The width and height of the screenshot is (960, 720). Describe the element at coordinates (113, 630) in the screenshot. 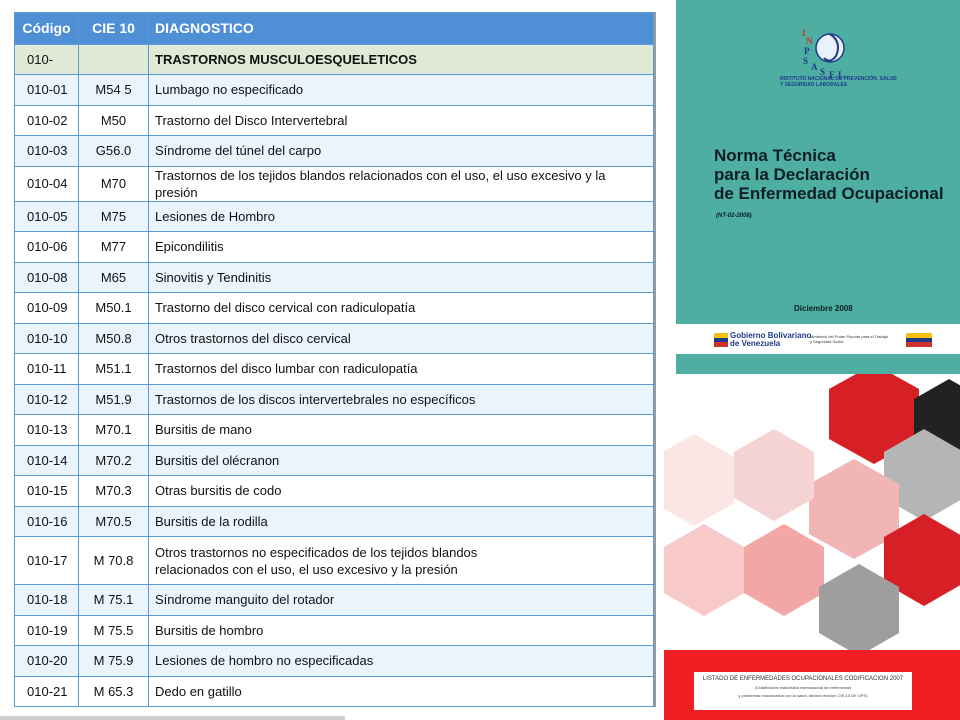

I see `row-cie: M 75.5` at that location.